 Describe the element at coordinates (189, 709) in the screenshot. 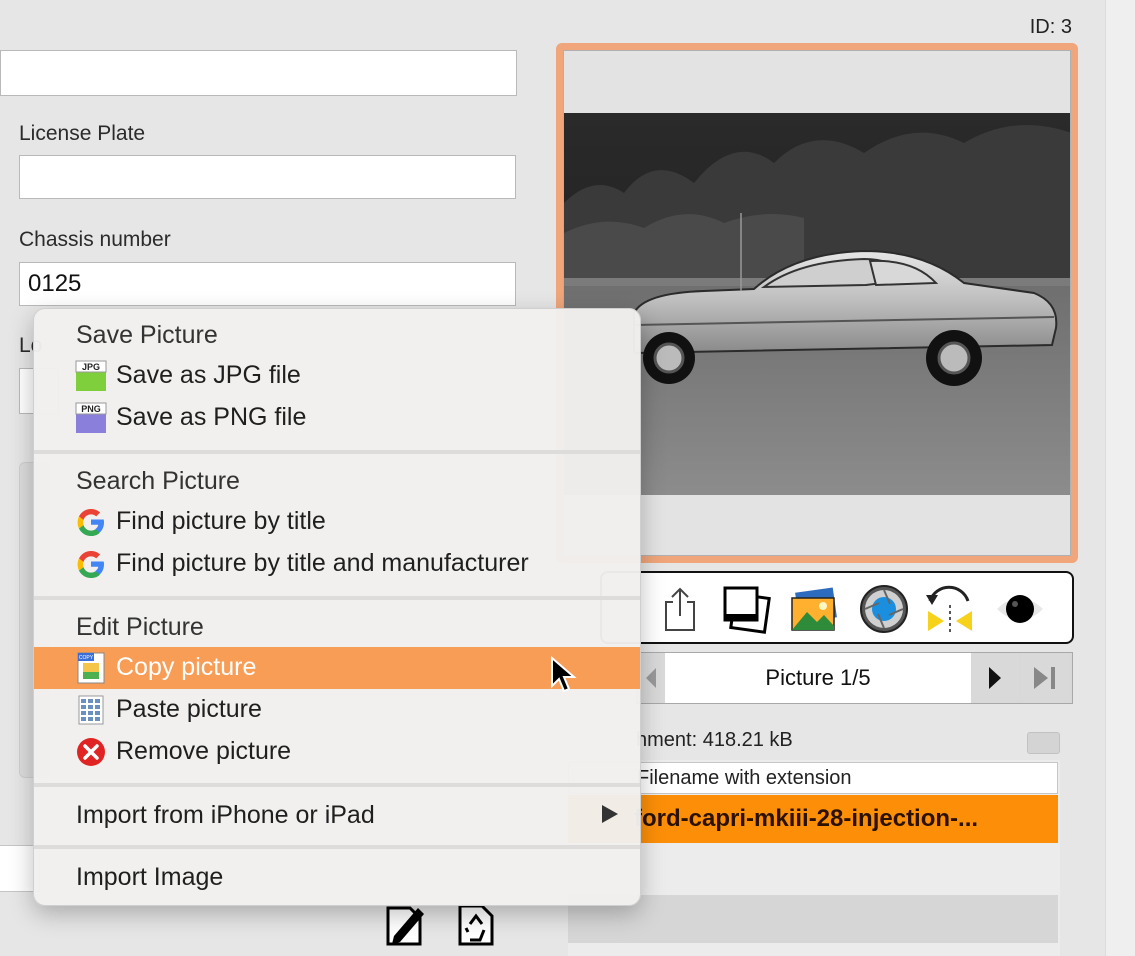

I see `menu-item-label: Paste picture` at that location.